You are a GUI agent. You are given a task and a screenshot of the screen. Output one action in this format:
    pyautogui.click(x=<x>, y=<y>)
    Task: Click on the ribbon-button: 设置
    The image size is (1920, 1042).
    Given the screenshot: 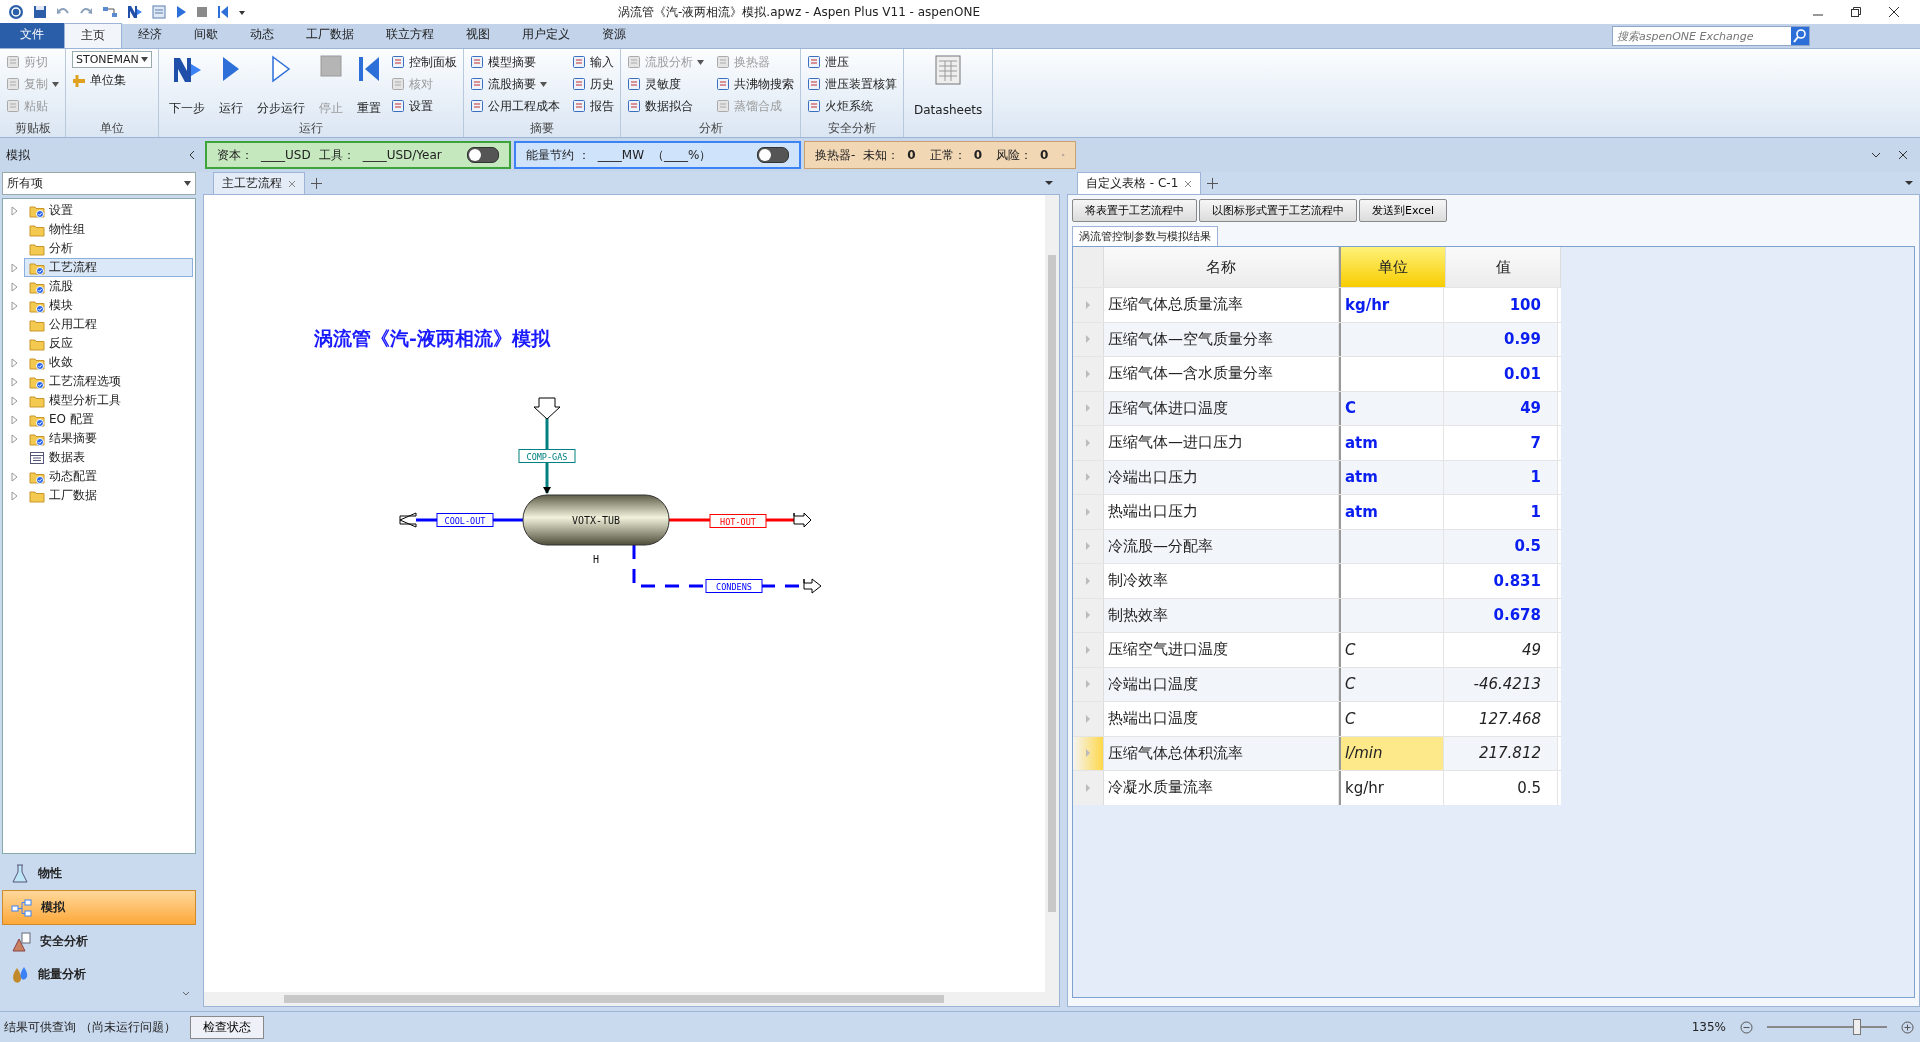 What is the action you would take?
    pyautogui.click(x=424, y=106)
    